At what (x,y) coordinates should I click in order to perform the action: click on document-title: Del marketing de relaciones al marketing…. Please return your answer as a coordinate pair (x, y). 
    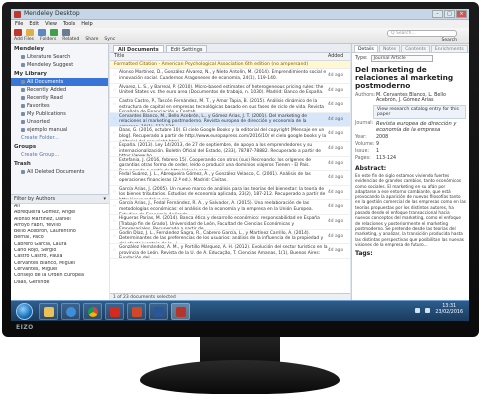
    Looking at the image, I should click on (410, 78).